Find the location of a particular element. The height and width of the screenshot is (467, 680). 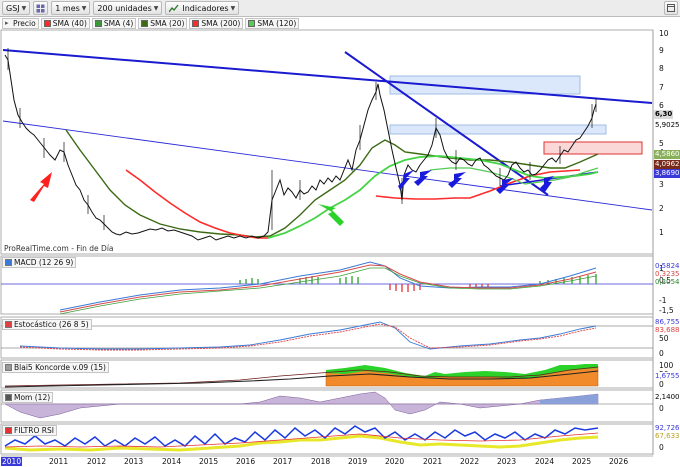

macd-label: MACD (12 26 9) is located at coordinates (39, 262).